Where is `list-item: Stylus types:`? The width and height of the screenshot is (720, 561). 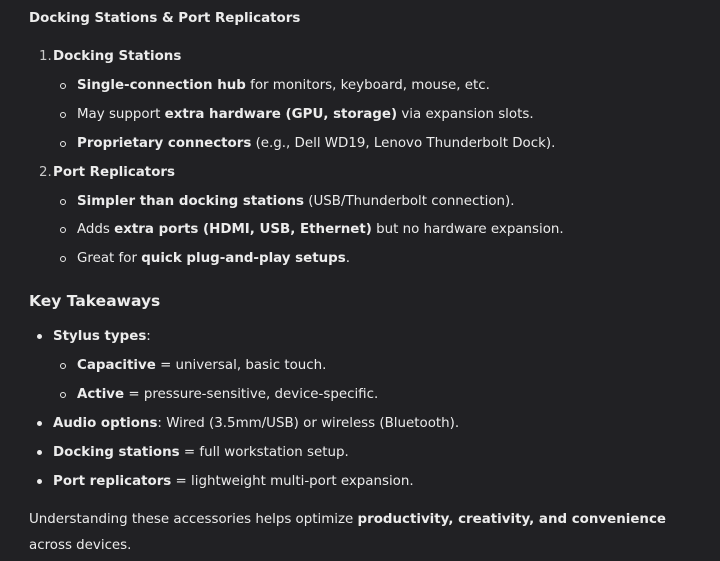 list-item: Stylus types: is located at coordinates (102, 336).